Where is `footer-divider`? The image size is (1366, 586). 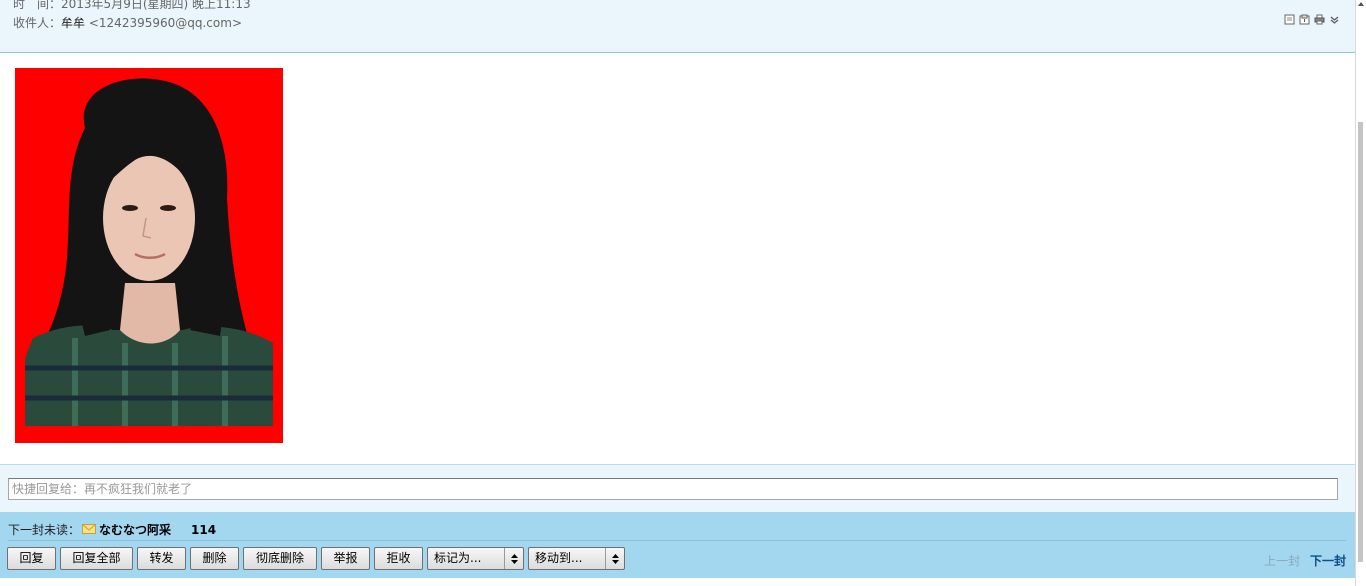
footer-divider is located at coordinates (677, 540).